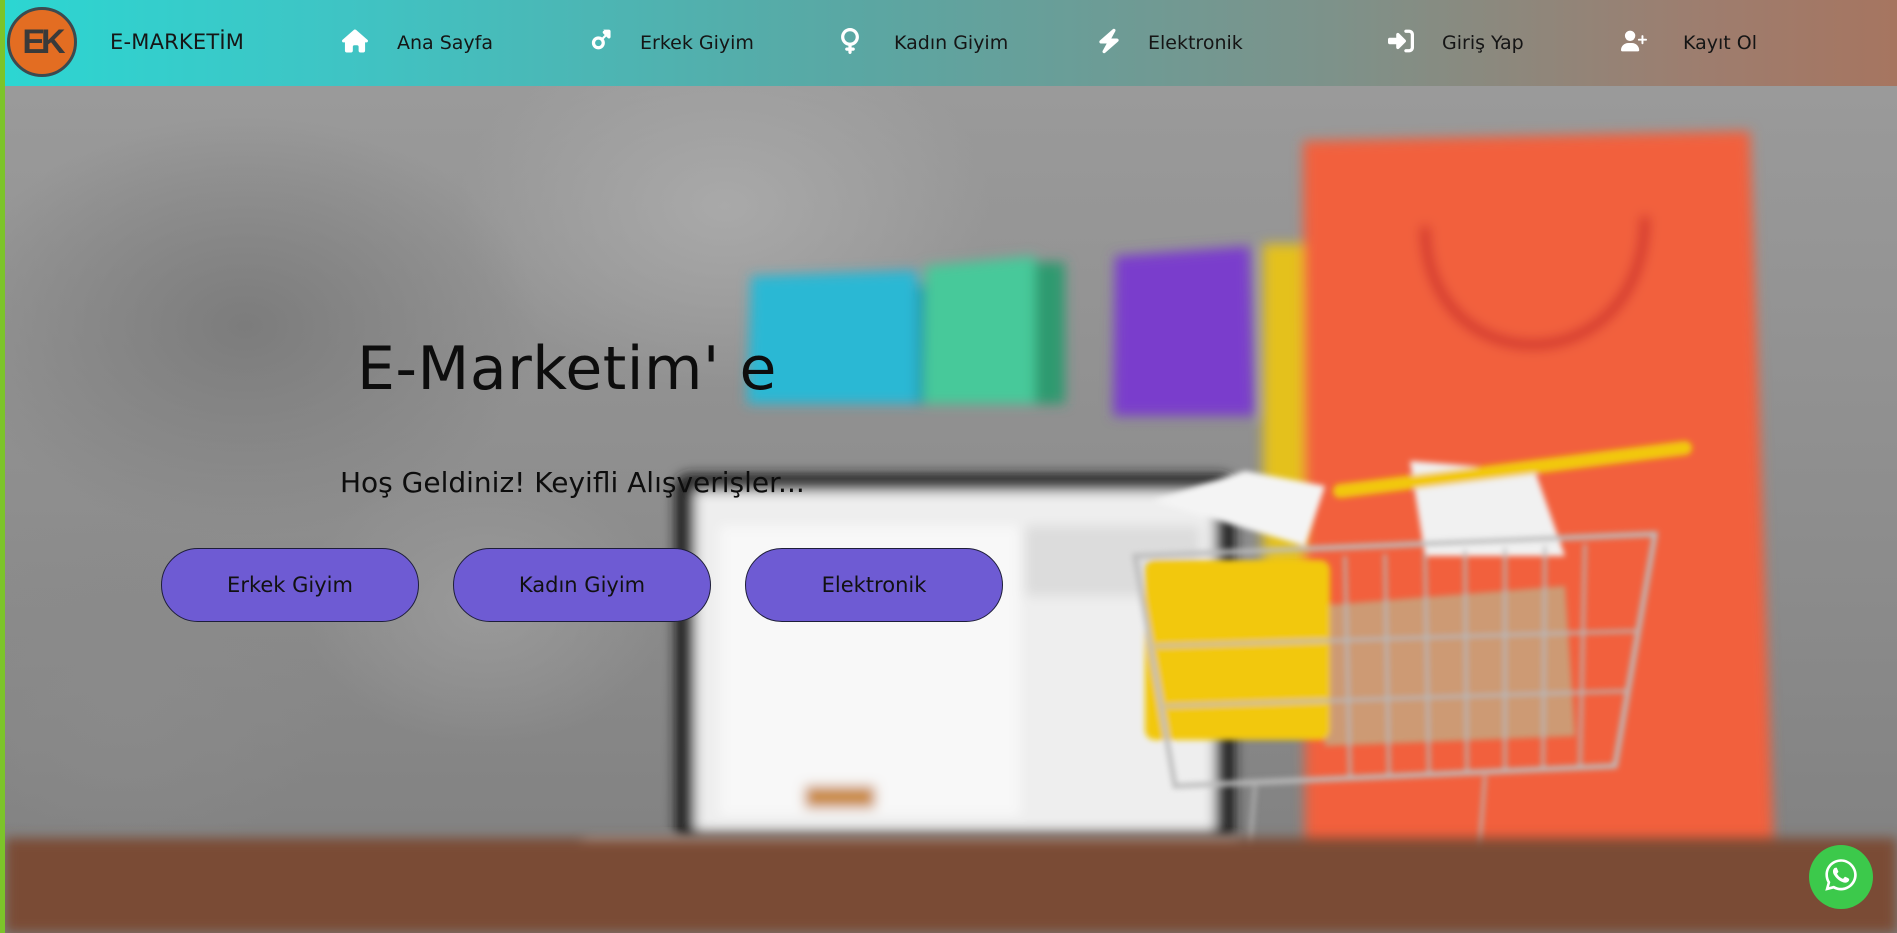 The image size is (1897, 933). I want to click on nav-label-electronics: Elektronik, so click(1195, 43).